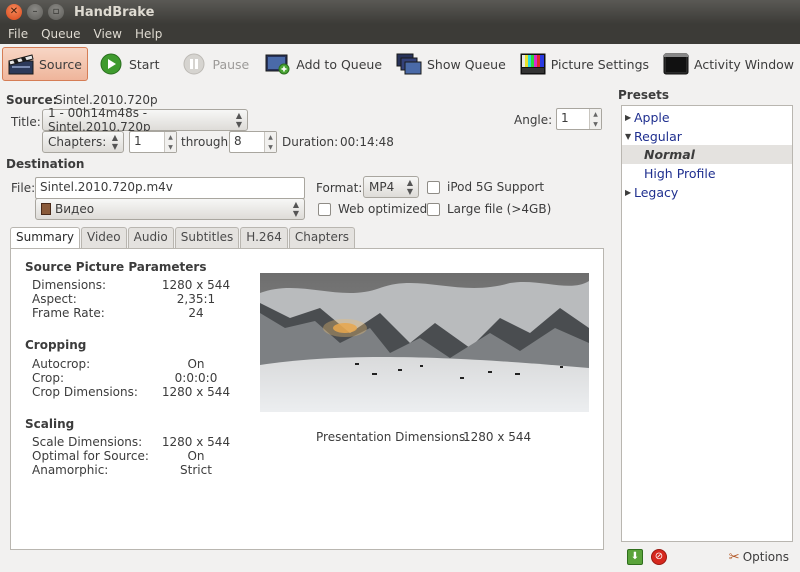  Describe the element at coordinates (676, 64) in the screenshot. I see `terminal-icon` at that location.